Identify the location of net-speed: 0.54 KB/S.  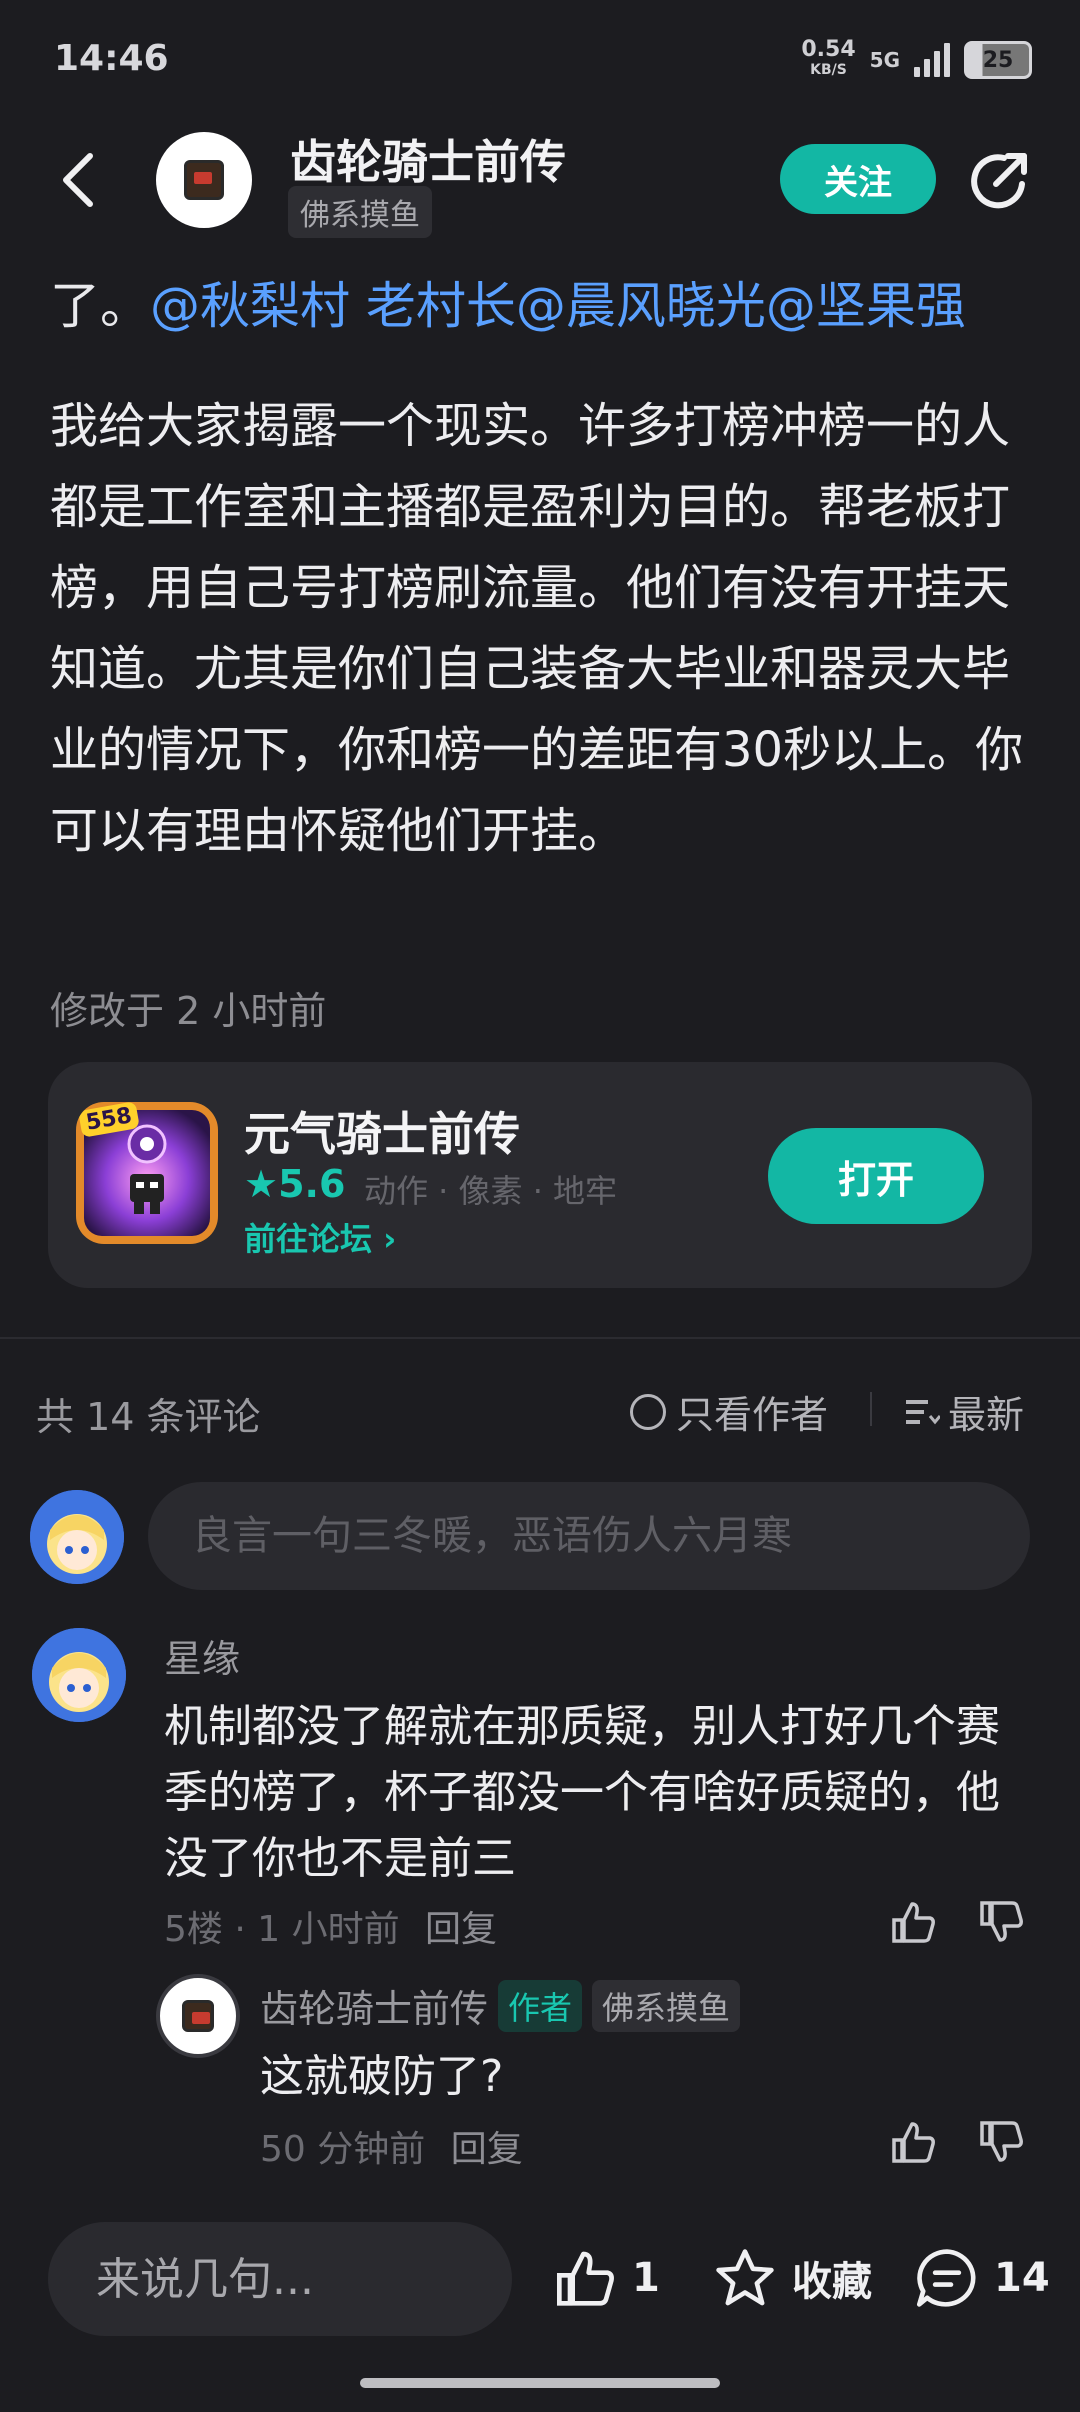
(828, 58).